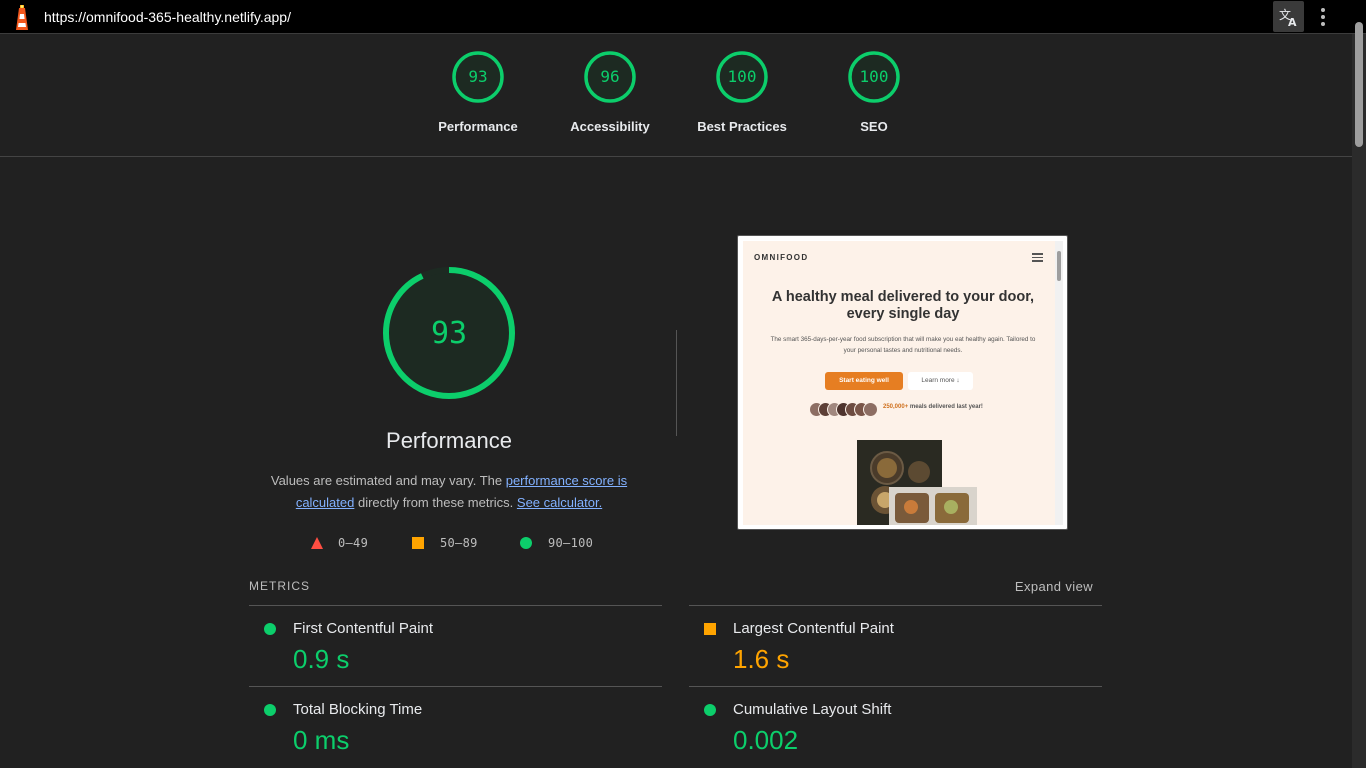 The image size is (1366, 768). I want to click on score-gauge-accessibility: 96 Accessibility, so click(610, 92).